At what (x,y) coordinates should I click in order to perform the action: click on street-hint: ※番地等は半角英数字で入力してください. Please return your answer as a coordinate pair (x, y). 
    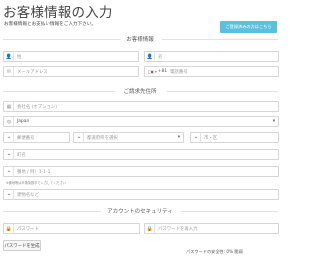
    Looking at the image, I should click on (36, 183).